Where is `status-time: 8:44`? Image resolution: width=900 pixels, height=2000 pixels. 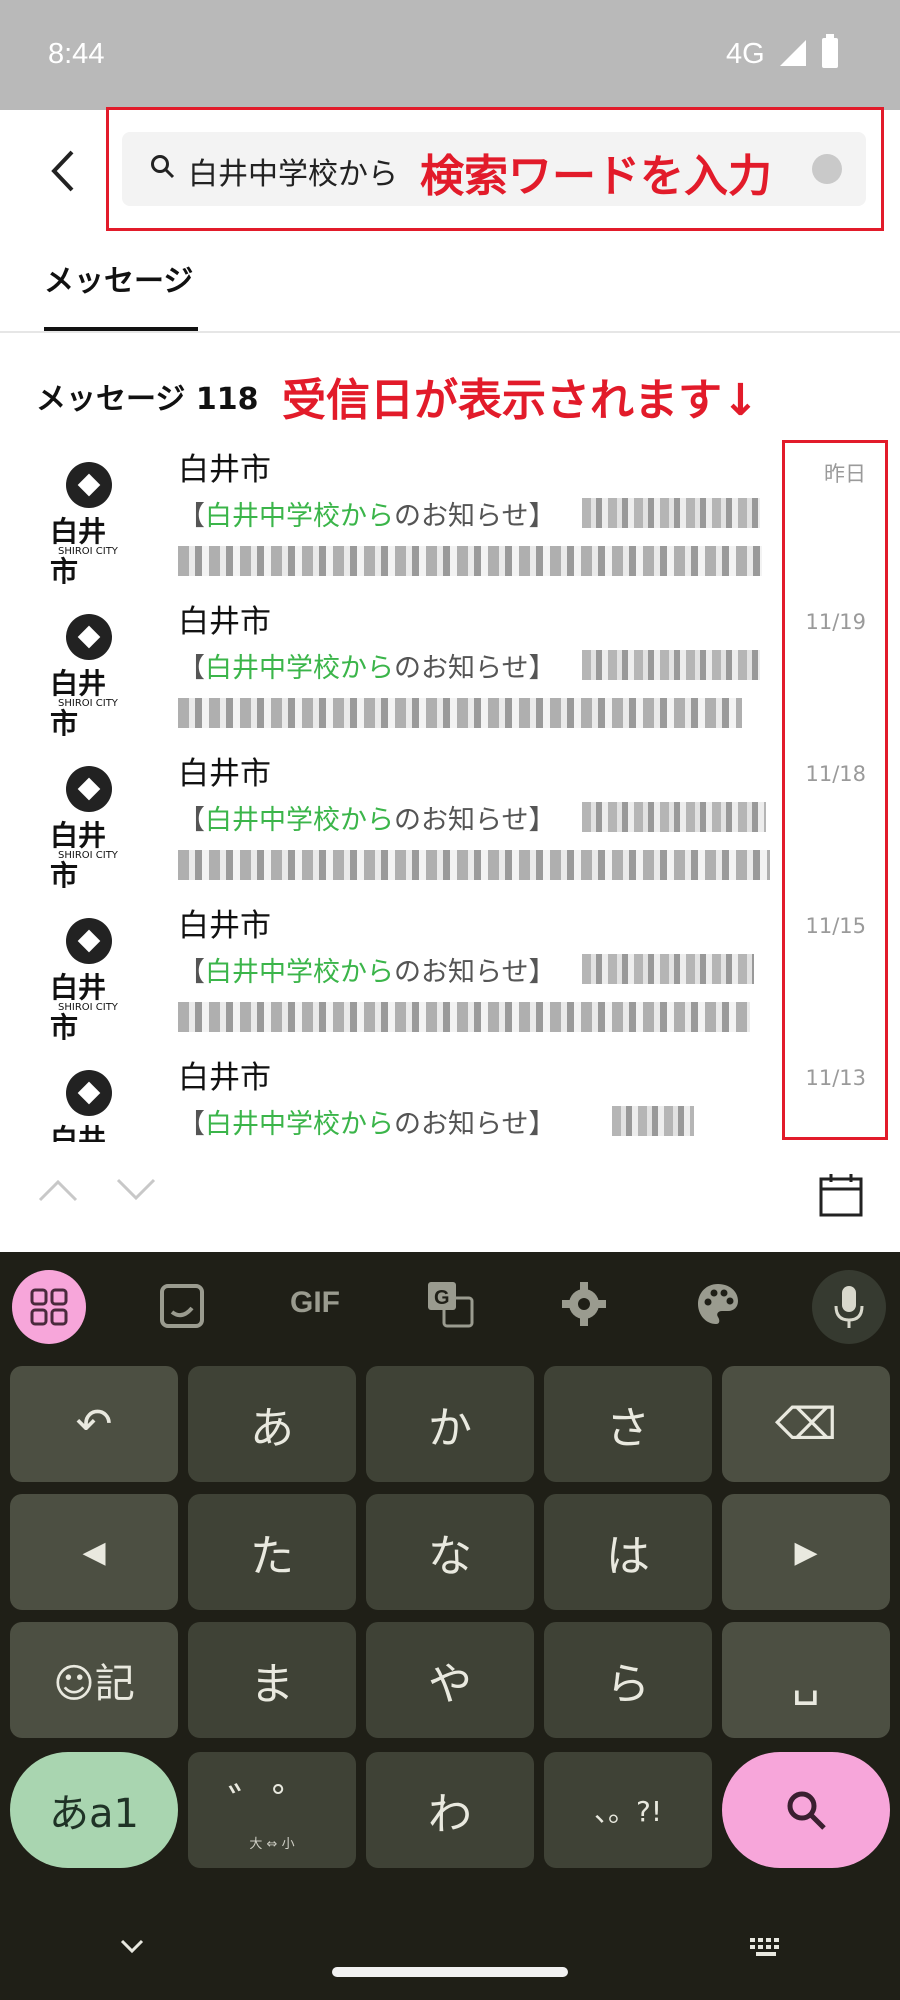 status-time: 8:44 is located at coordinates (76, 54).